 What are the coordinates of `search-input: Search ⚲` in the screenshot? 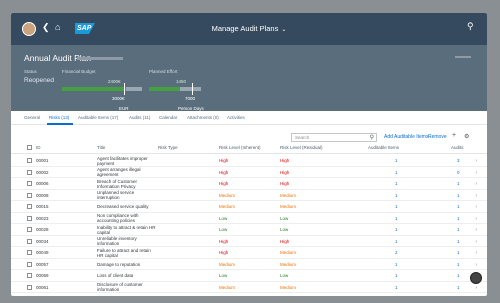 It's located at (334, 137).